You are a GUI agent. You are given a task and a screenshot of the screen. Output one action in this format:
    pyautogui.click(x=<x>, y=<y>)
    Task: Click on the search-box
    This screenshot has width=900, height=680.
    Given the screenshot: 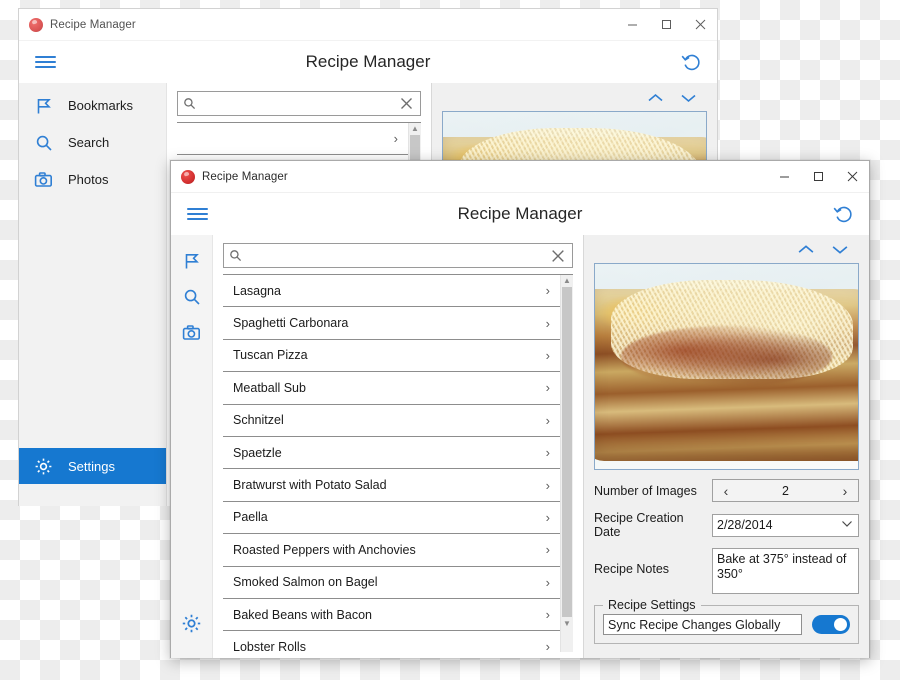 What is the action you would take?
    pyautogui.click(x=398, y=255)
    